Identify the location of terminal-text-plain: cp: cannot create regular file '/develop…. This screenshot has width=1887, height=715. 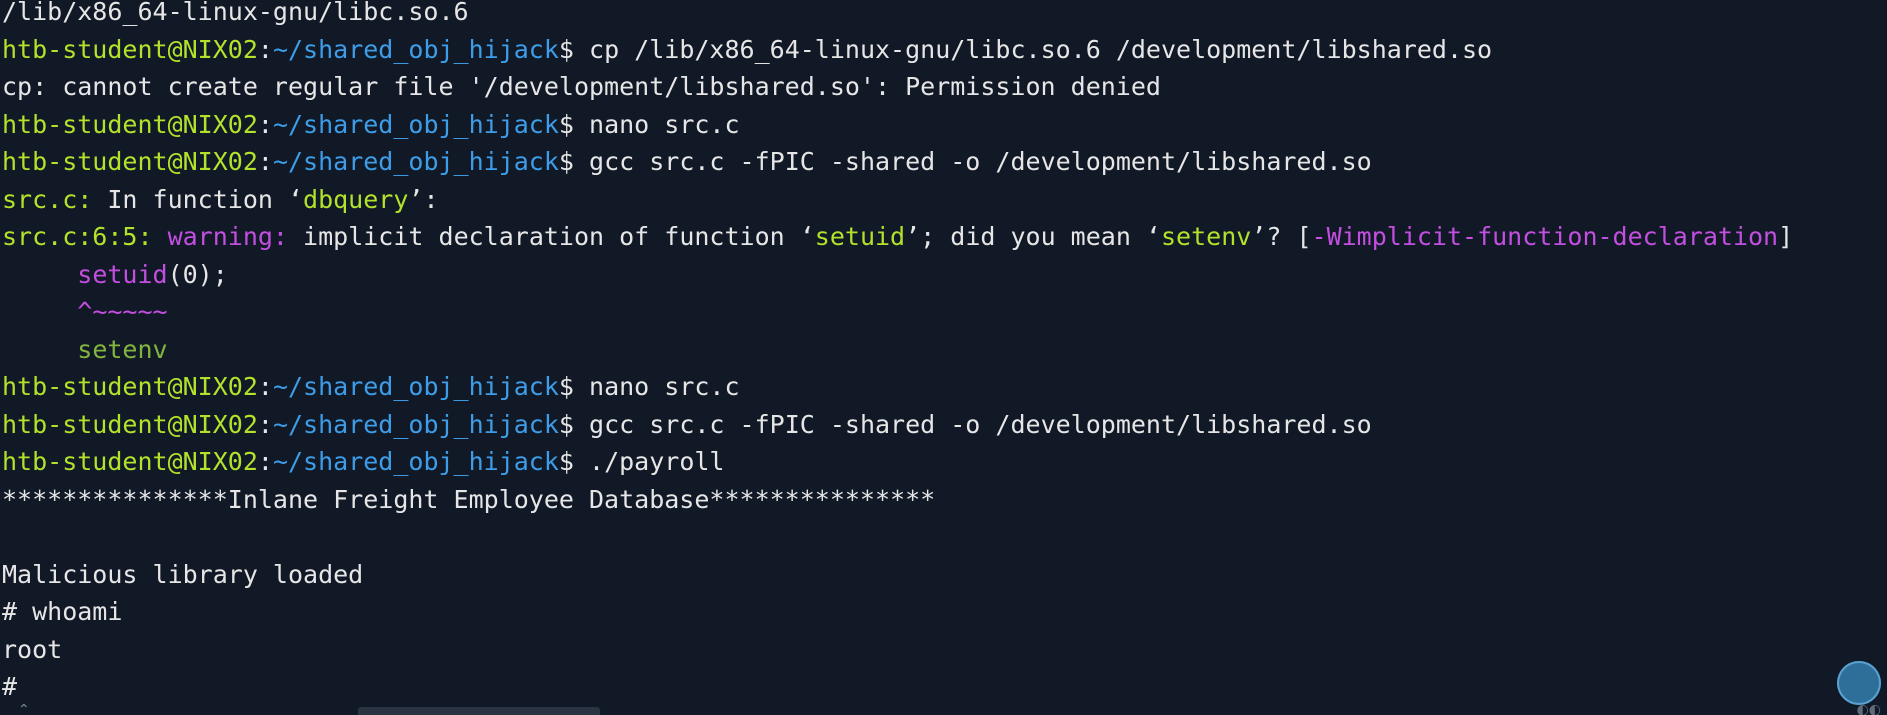
(581, 86).